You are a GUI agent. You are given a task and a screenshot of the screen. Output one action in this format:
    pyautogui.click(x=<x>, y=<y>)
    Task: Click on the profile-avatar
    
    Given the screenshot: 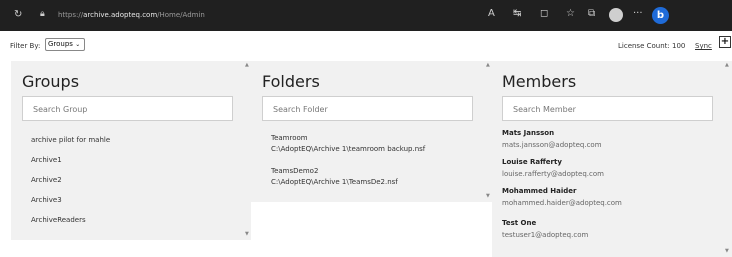 What is the action you would take?
    pyautogui.click(x=616, y=15)
    